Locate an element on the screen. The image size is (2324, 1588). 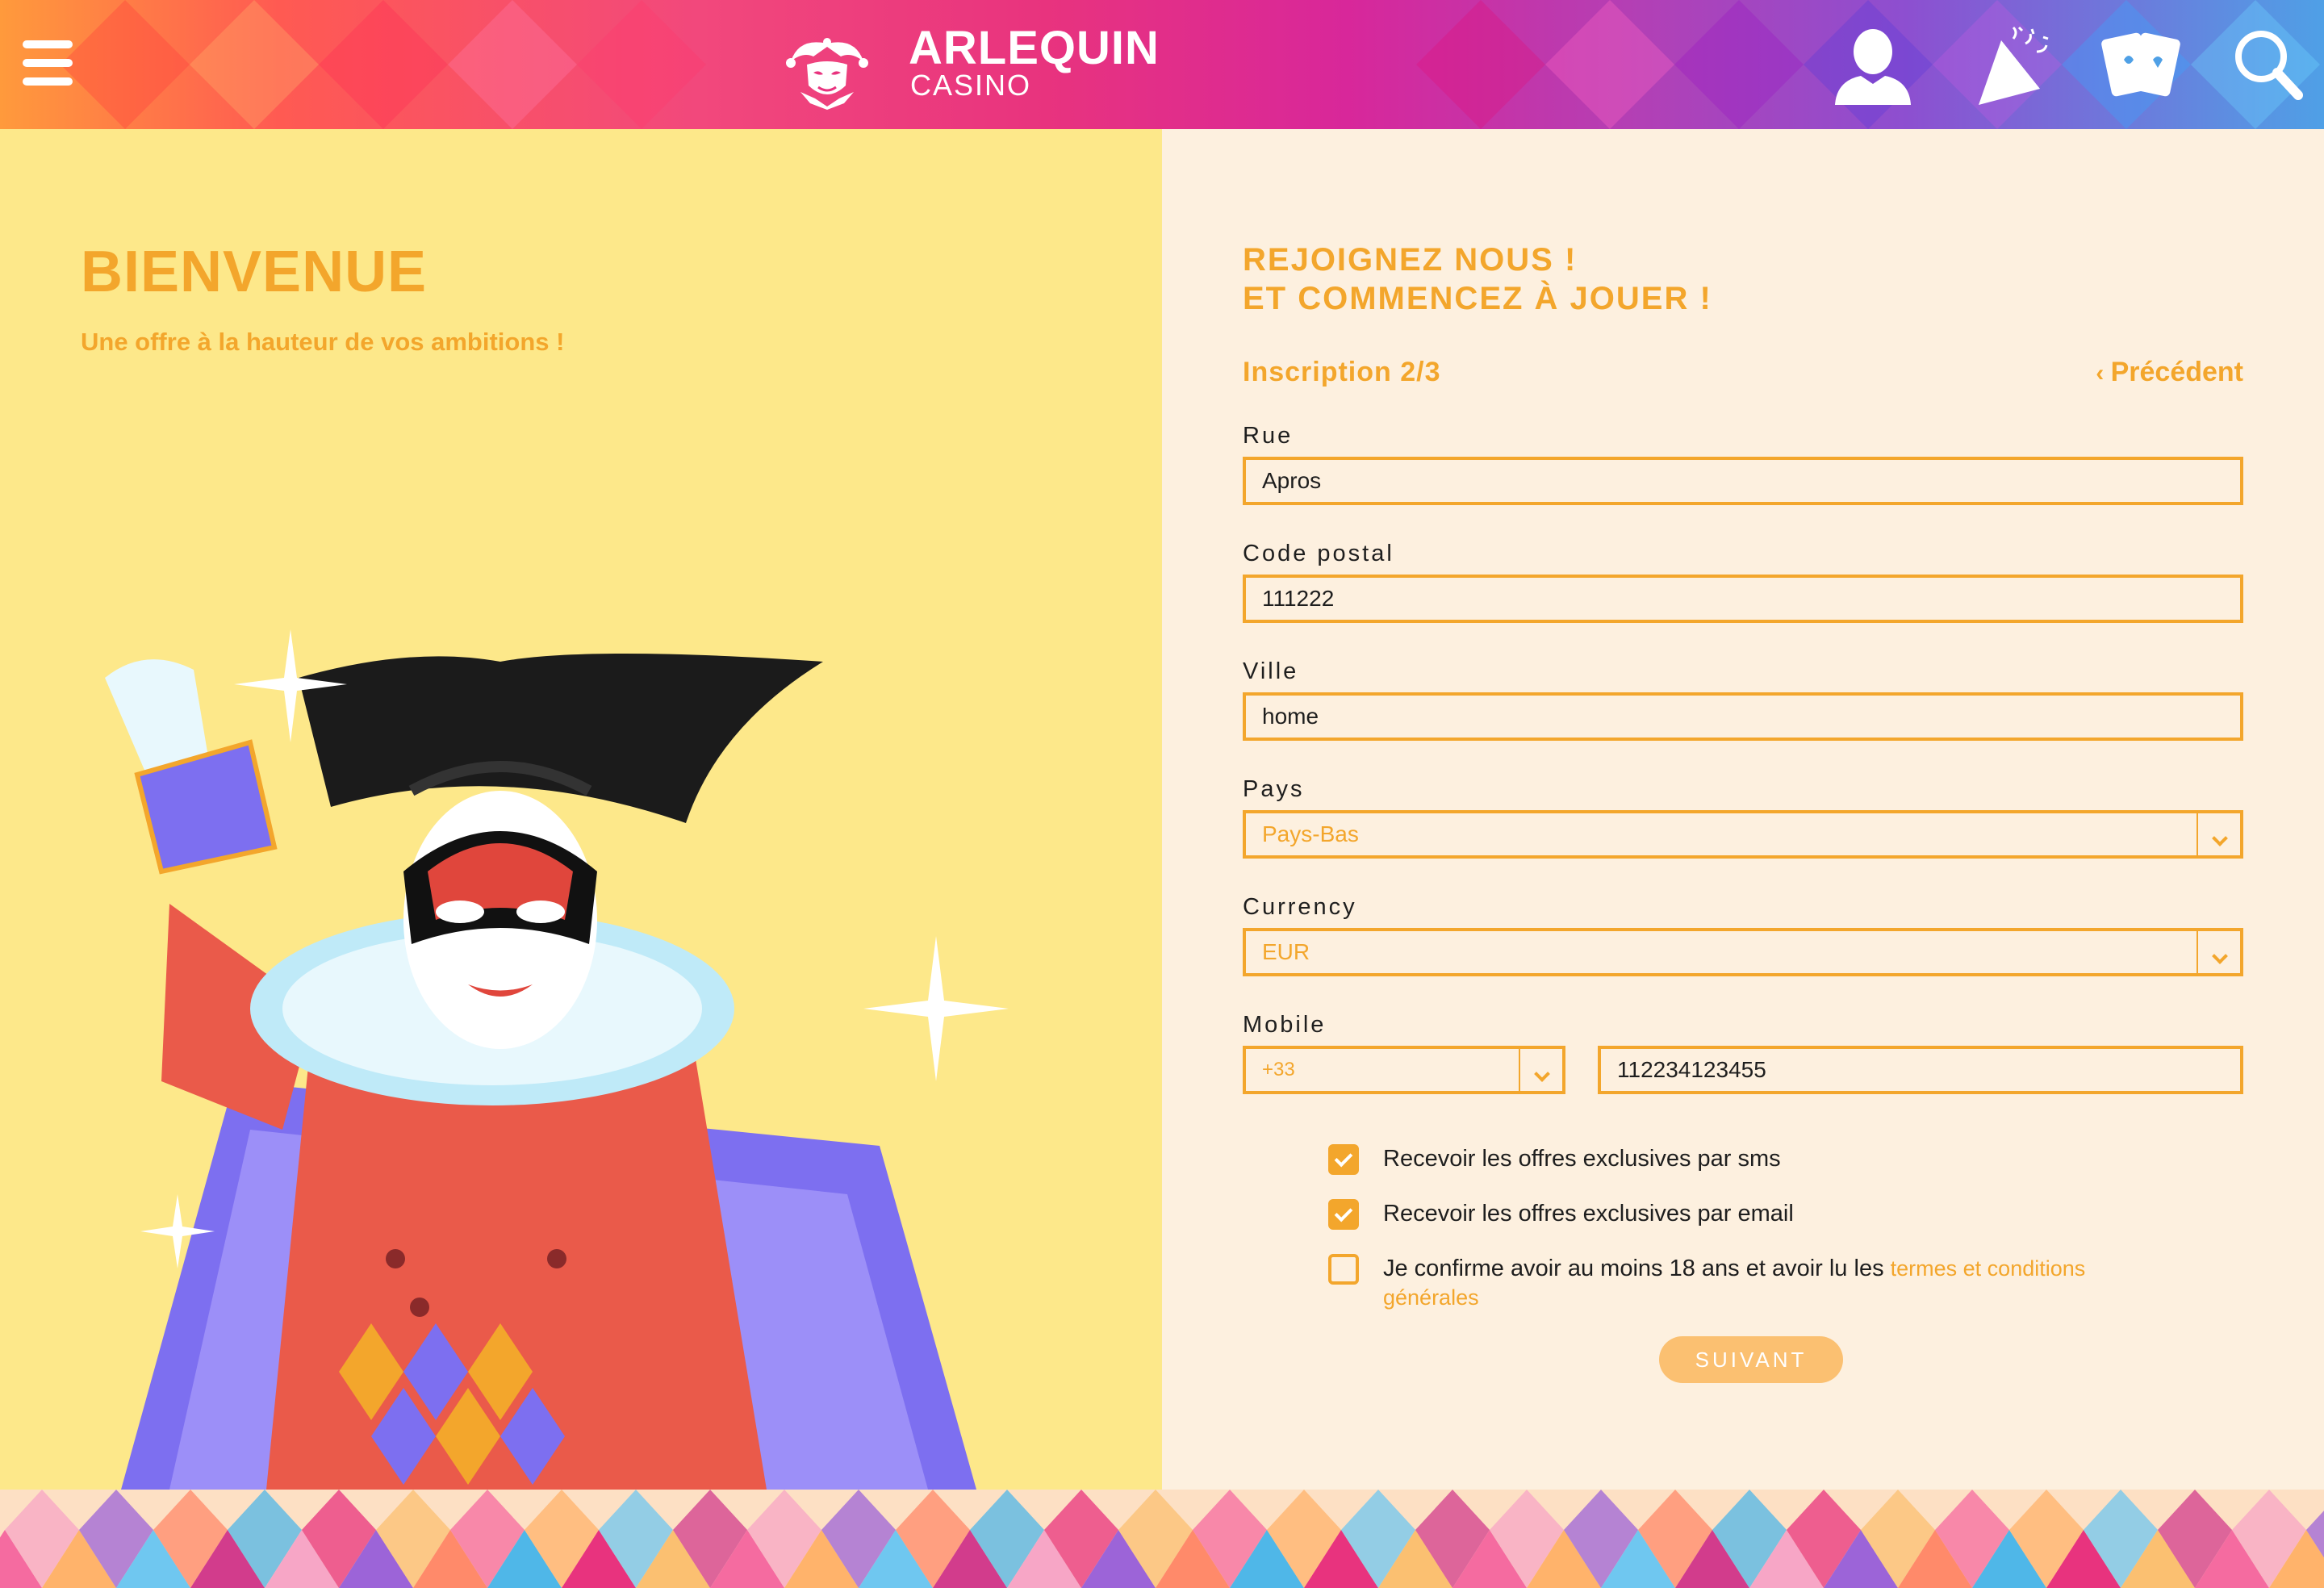
sms-optin-row: Recevoir les offres exclusives par sms is located at coordinates (1726, 1159).